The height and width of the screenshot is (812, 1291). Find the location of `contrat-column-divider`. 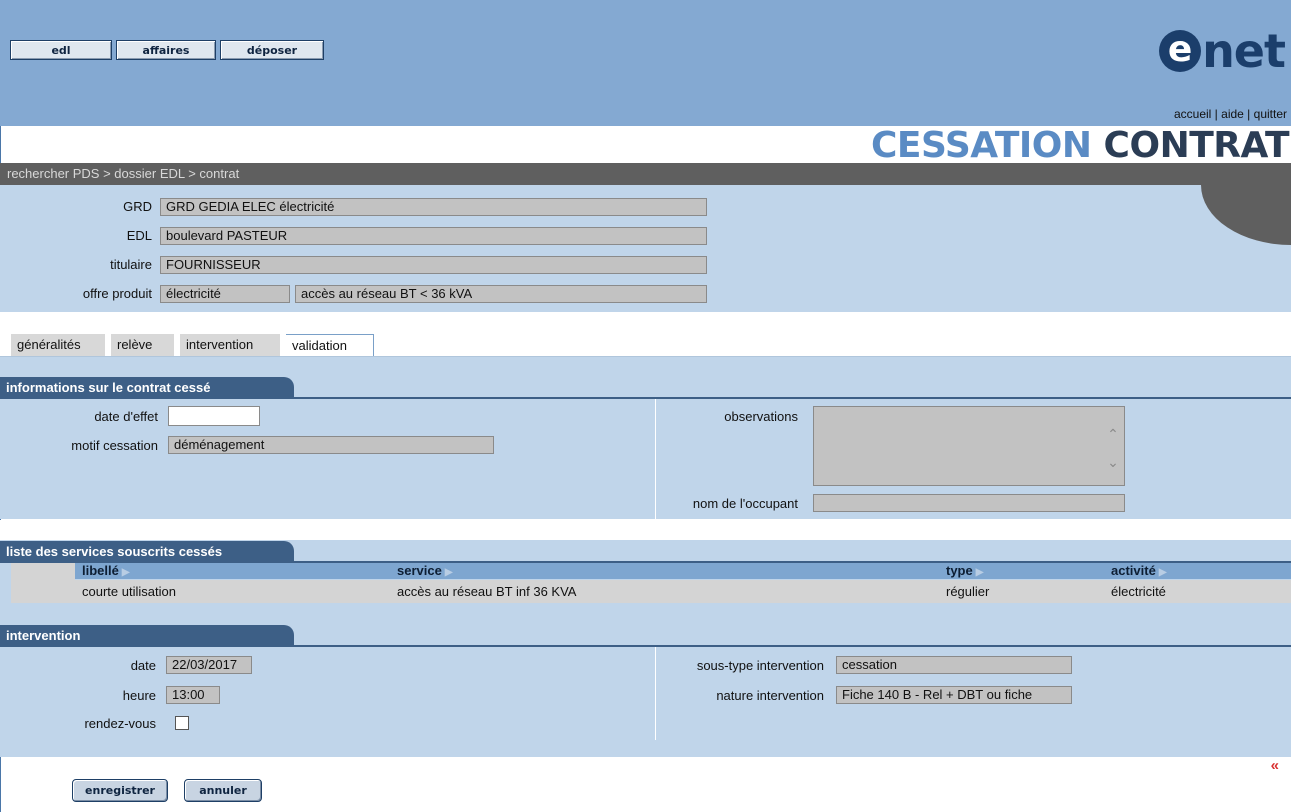

contrat-column-divider is located at coordinates (655, 459).